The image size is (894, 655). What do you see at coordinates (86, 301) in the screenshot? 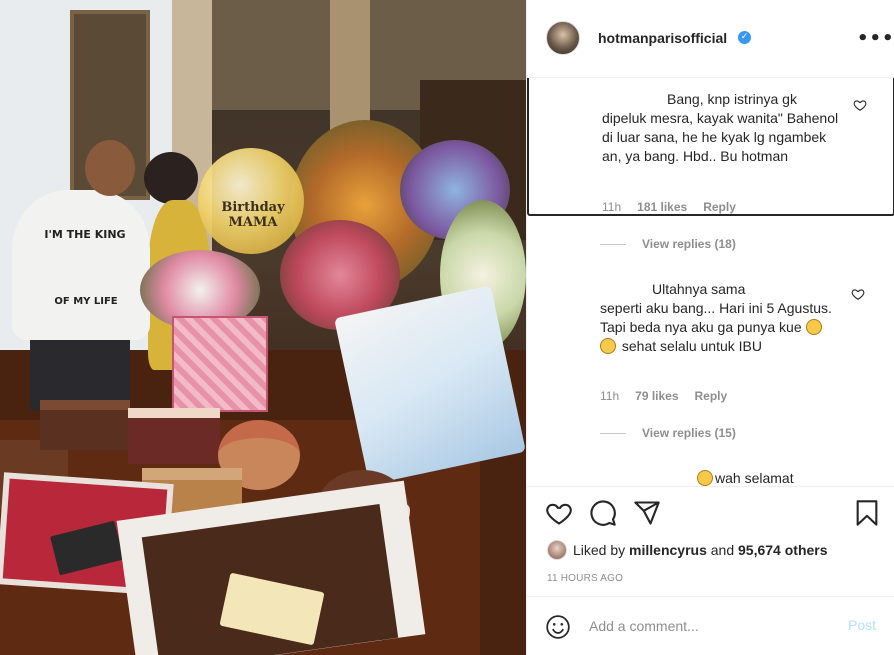
I see `shirt-print-bottom: OF MY LIFE` at bounding box center [86, 301].